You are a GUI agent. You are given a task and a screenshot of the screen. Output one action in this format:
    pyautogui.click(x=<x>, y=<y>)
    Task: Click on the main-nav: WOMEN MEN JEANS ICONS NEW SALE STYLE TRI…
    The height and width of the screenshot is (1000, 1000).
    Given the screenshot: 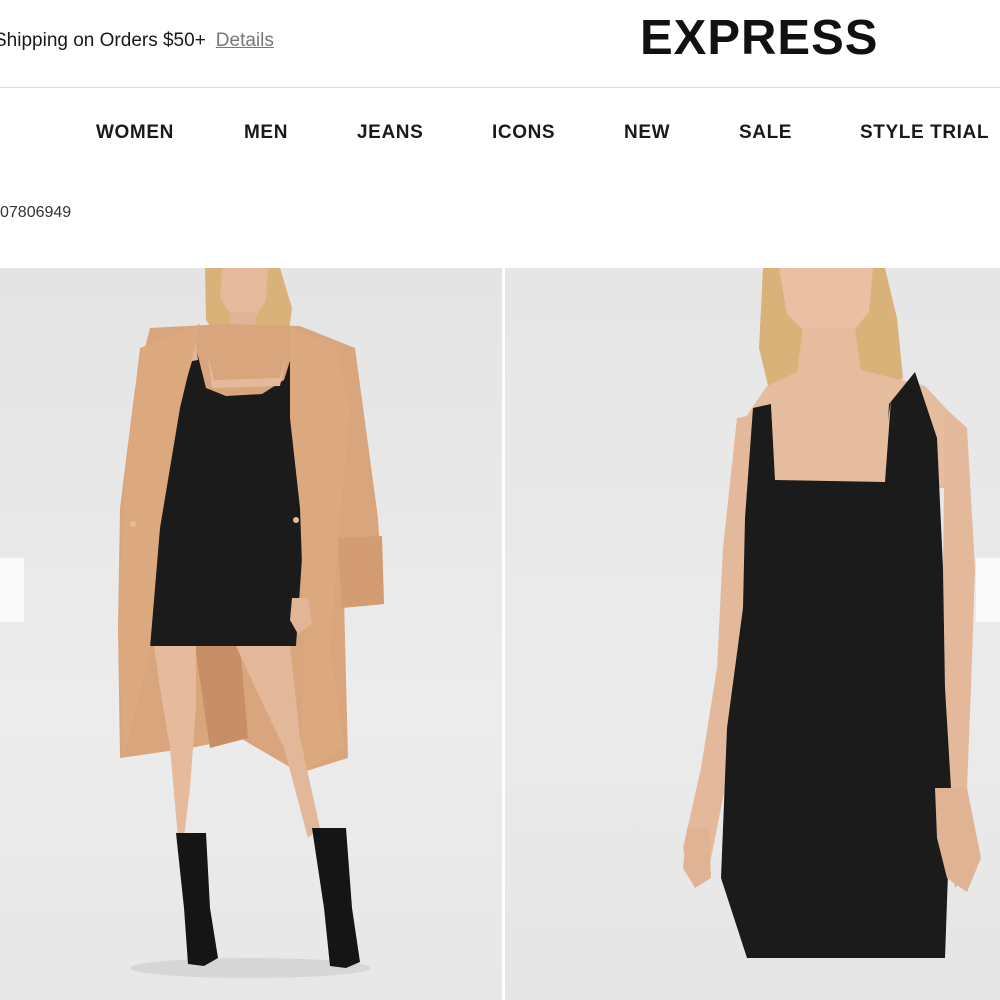 What is the action you would take?
    pyautogui.click(x=500, y=134)
    